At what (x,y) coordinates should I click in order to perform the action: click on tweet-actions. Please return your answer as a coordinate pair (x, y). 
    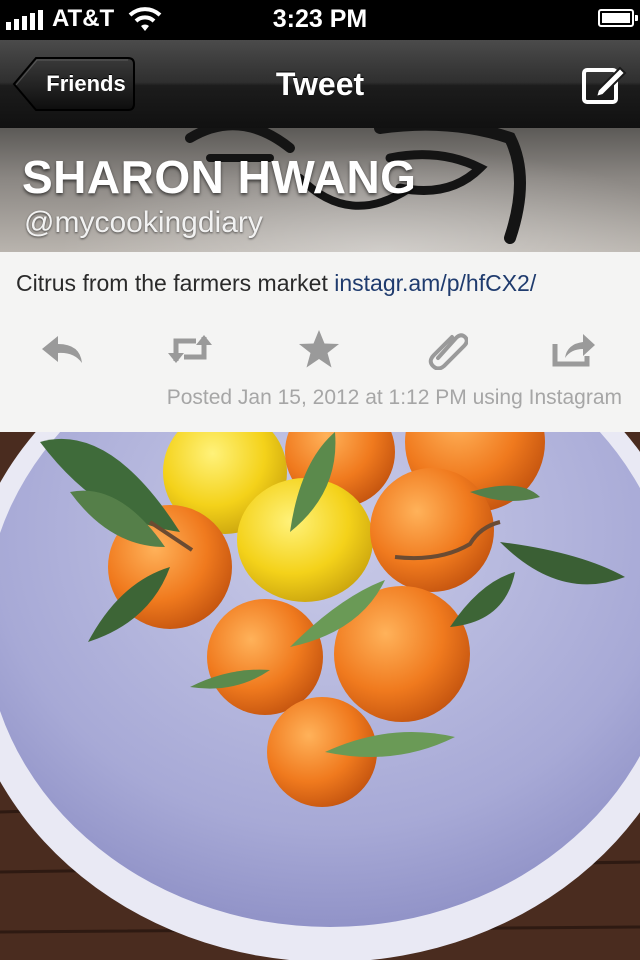
    Looking at the image, I should click on (320, 349).